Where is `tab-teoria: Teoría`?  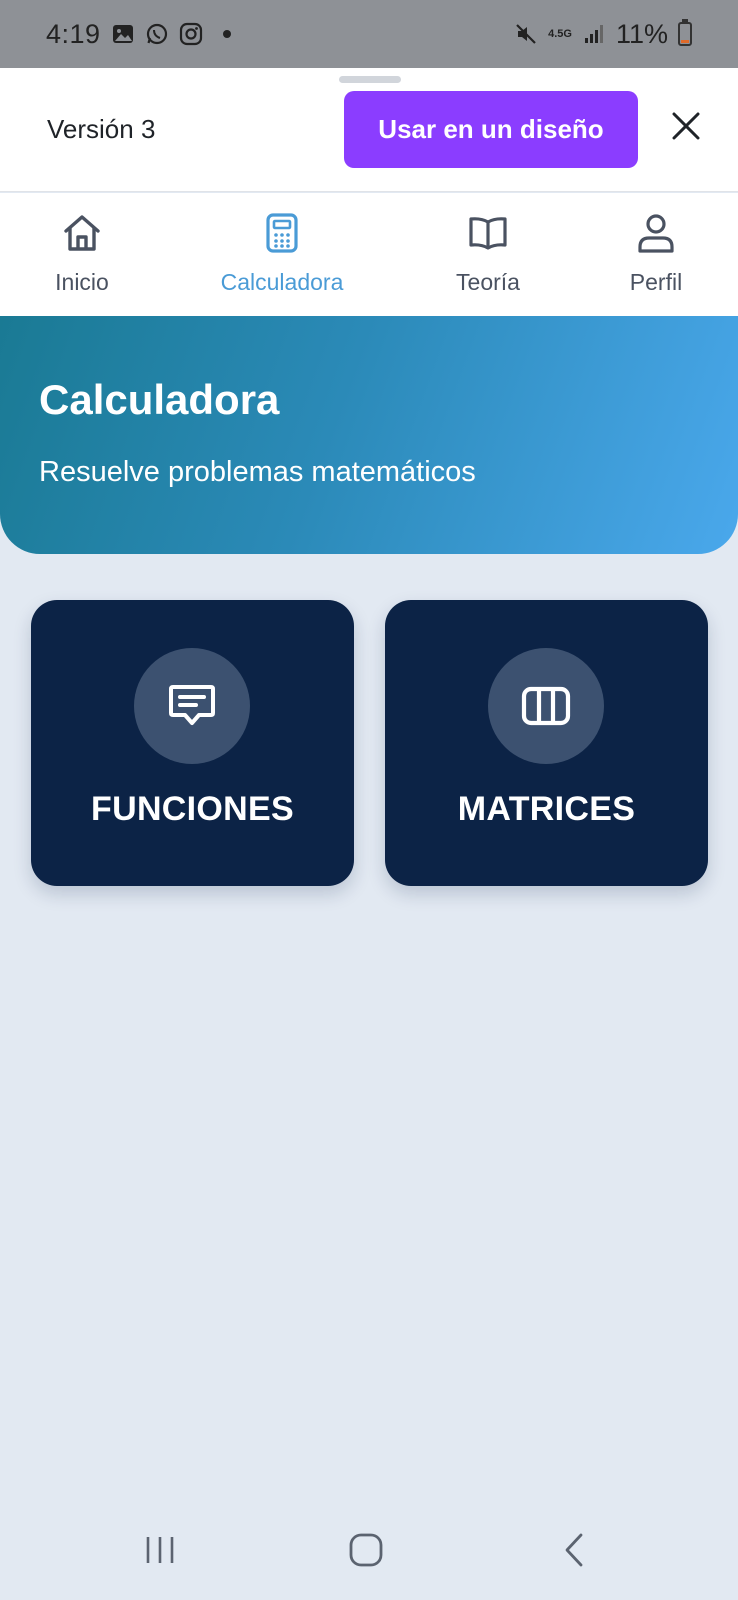
tab-teoria: Teoría is located at coordinates (488, 256).